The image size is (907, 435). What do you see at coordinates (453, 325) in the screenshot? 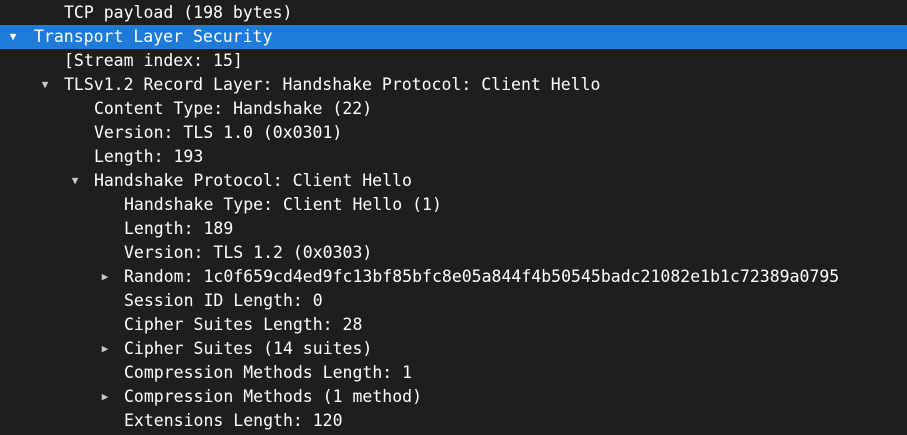
I see `tree-row-cipher-suites-length: Cipher Suites Length: 28` at bounding box center [453, 325].